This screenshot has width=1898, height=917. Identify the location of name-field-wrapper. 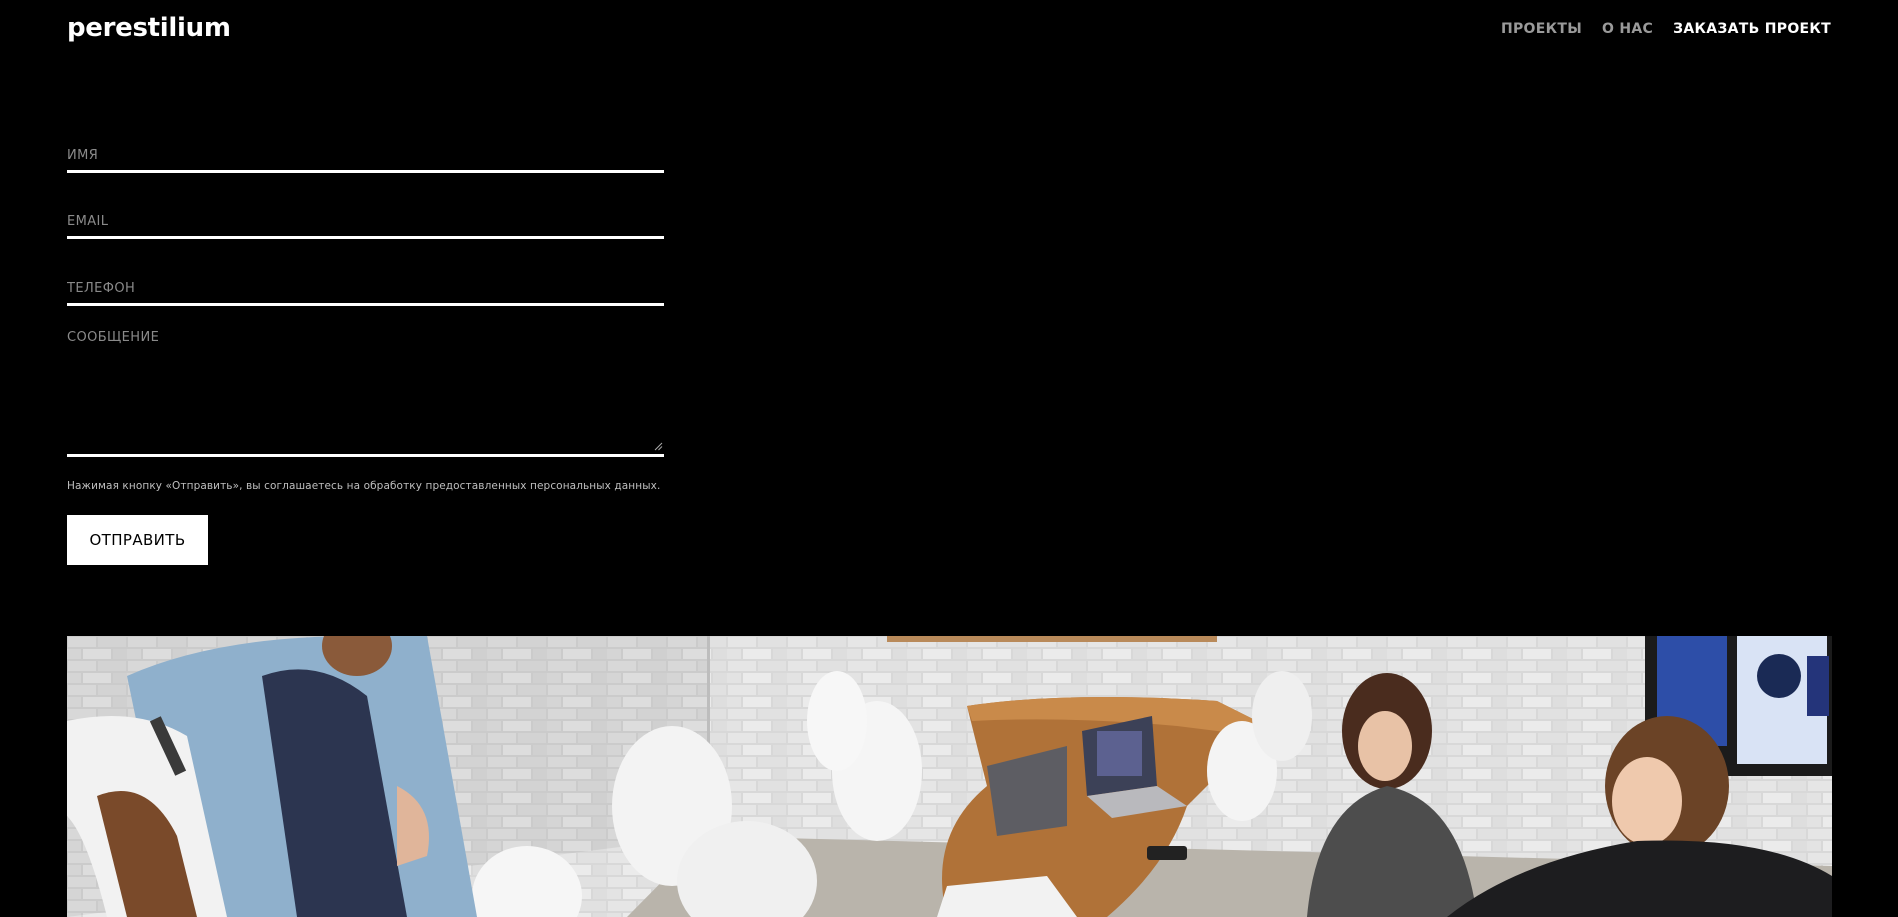
(365, 156).